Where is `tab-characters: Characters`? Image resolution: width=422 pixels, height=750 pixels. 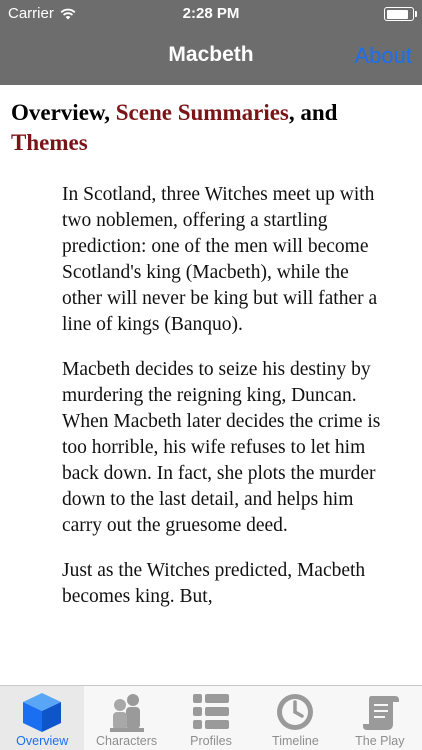 tab-characters: Characters is located at coordinates (126, 718).